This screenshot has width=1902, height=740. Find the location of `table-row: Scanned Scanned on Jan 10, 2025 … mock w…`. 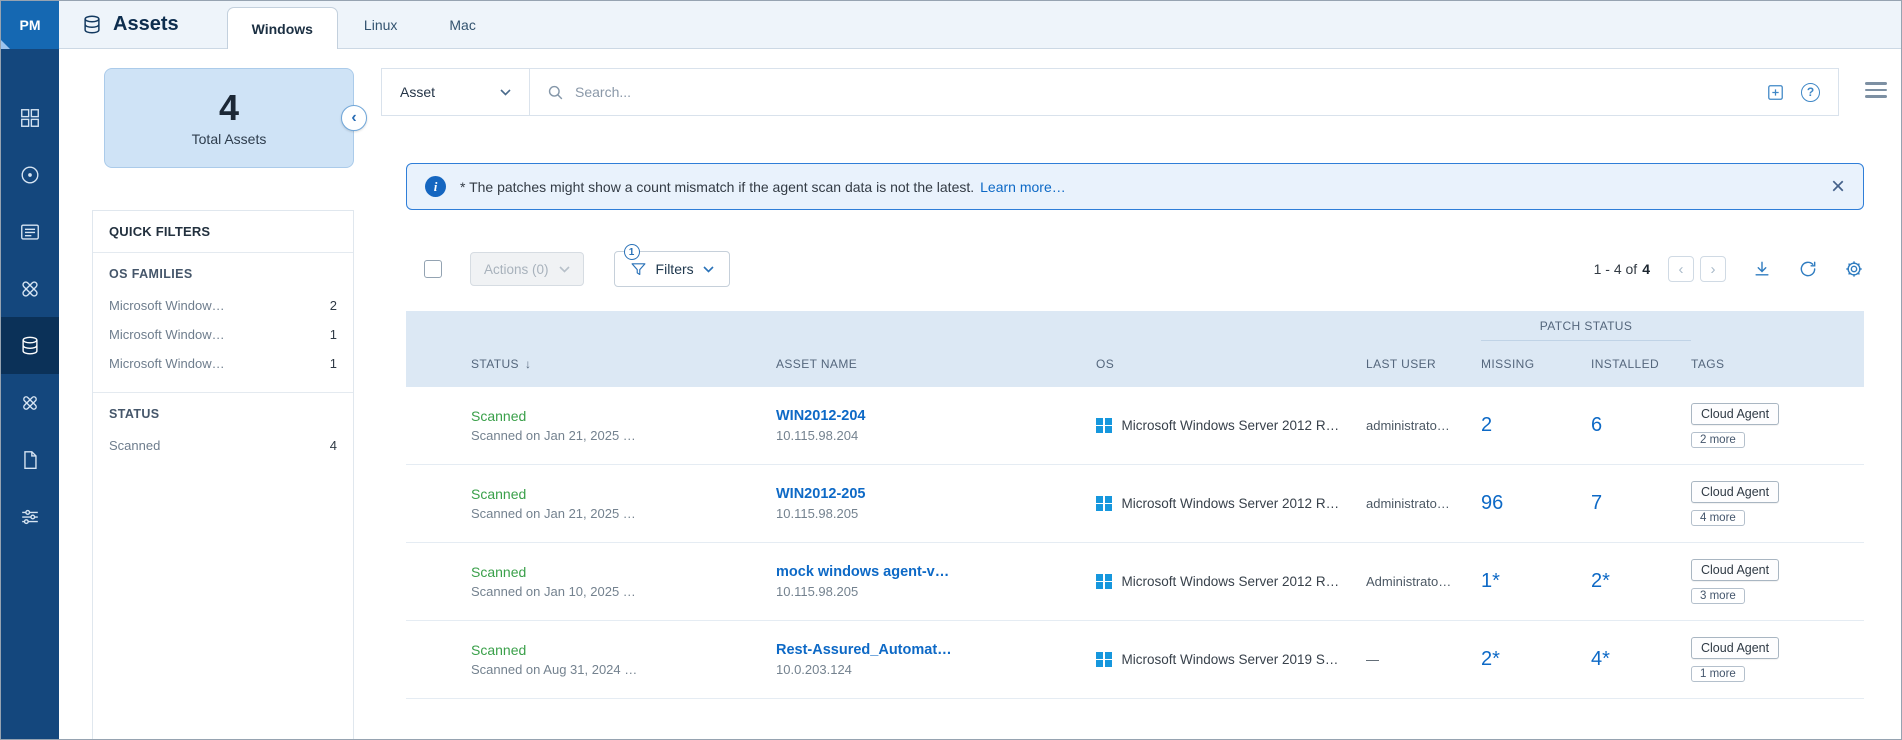

table-row: Scanned Scanned on Jan 10, 2025 … mock w… is located at coordinates (1135, 582).